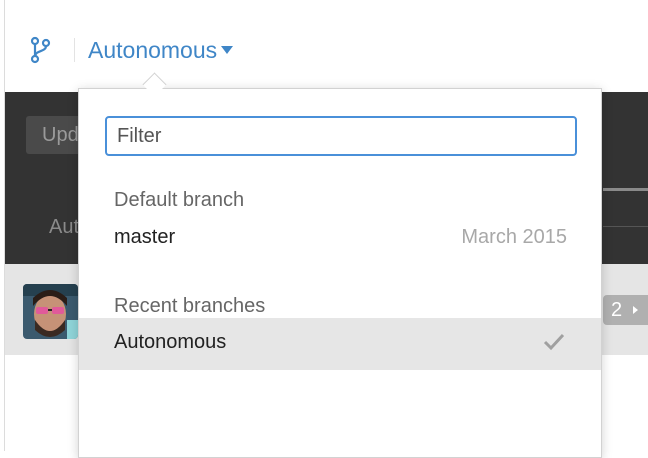  What do you see at coordinates (145, 237) in the screenshot?
I see `branch-name: master` at bounding box center [145, 237].